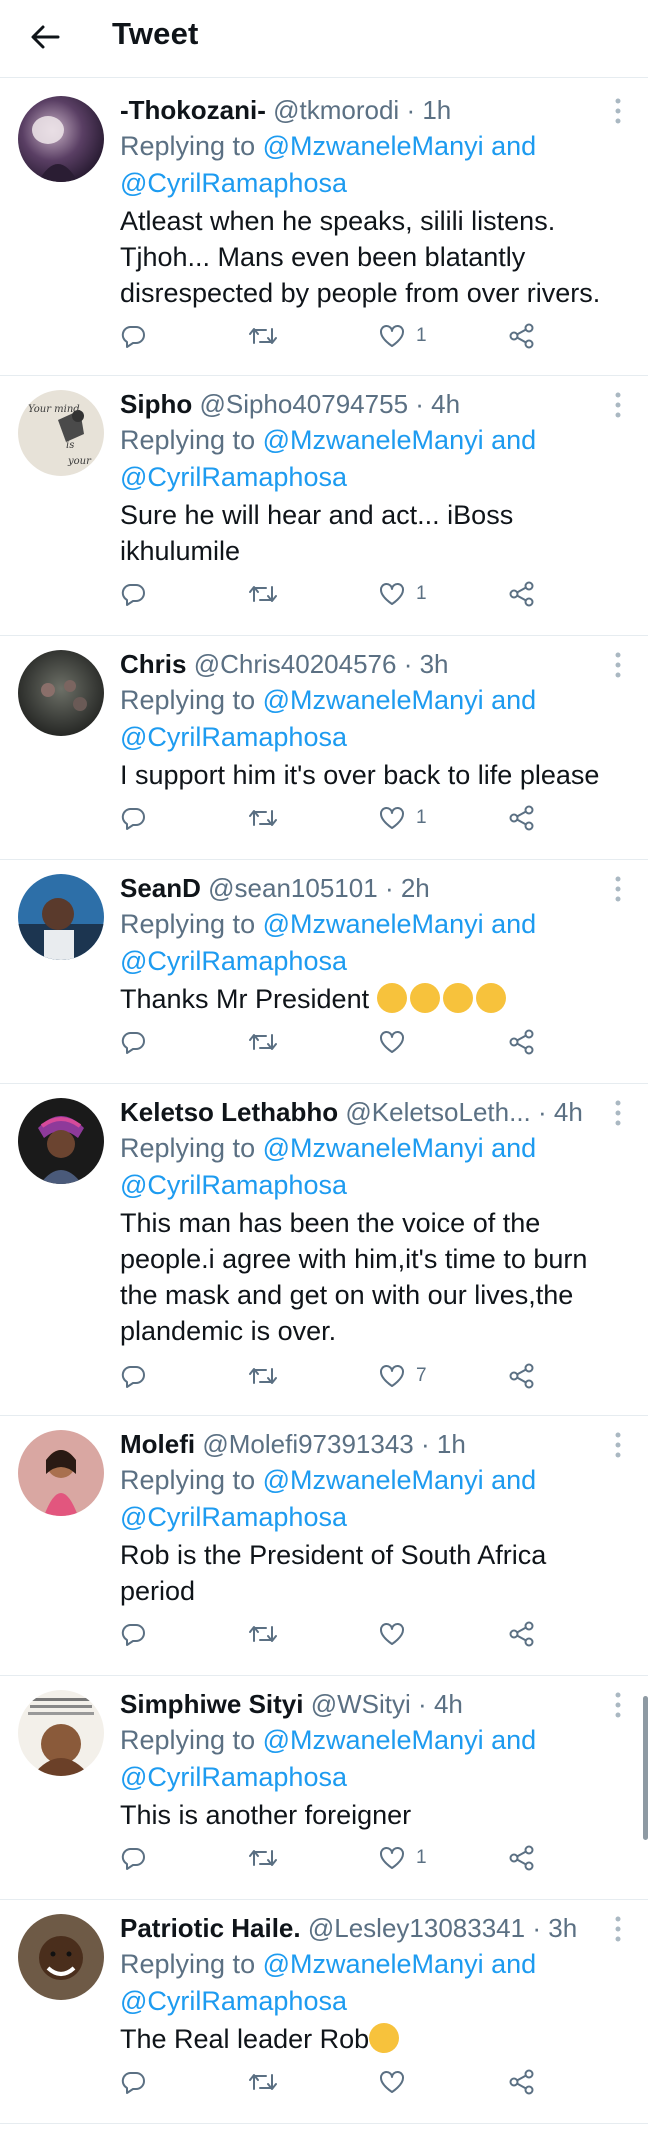 The image size is (648, 2130). Describe the element at coordinates (307, 1444) in the screenshot. I see `user-handle: @Molefi97391343` at that location.